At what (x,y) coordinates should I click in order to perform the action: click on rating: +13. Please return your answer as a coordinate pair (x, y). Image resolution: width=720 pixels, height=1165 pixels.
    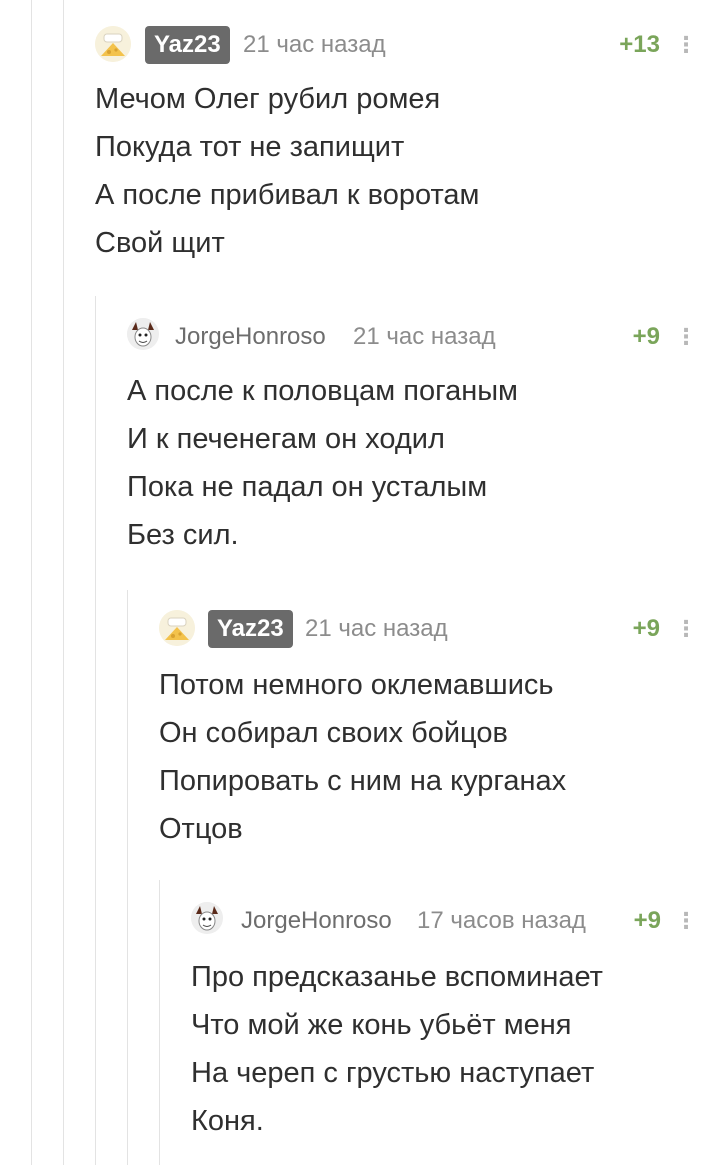
    Looking at the image, I should click on (639, 44).